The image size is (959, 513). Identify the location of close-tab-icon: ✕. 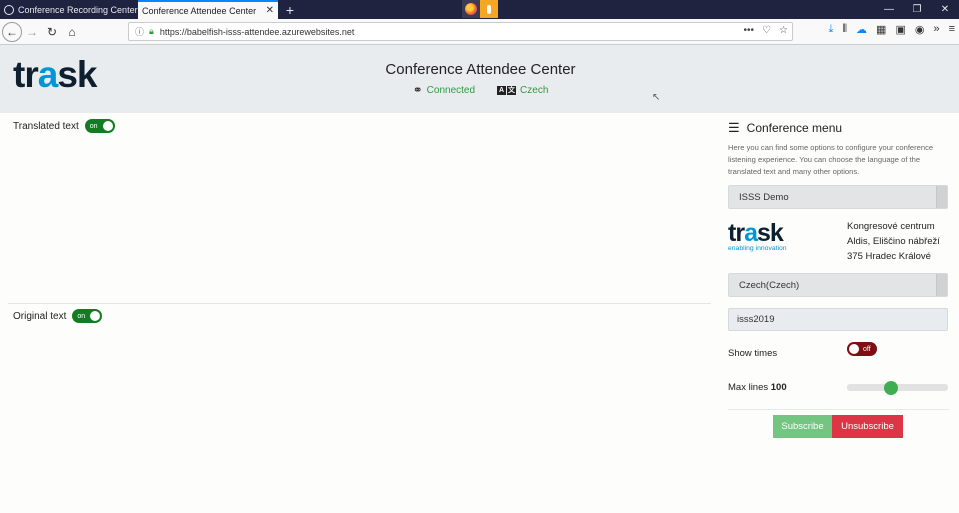
(270, 10).